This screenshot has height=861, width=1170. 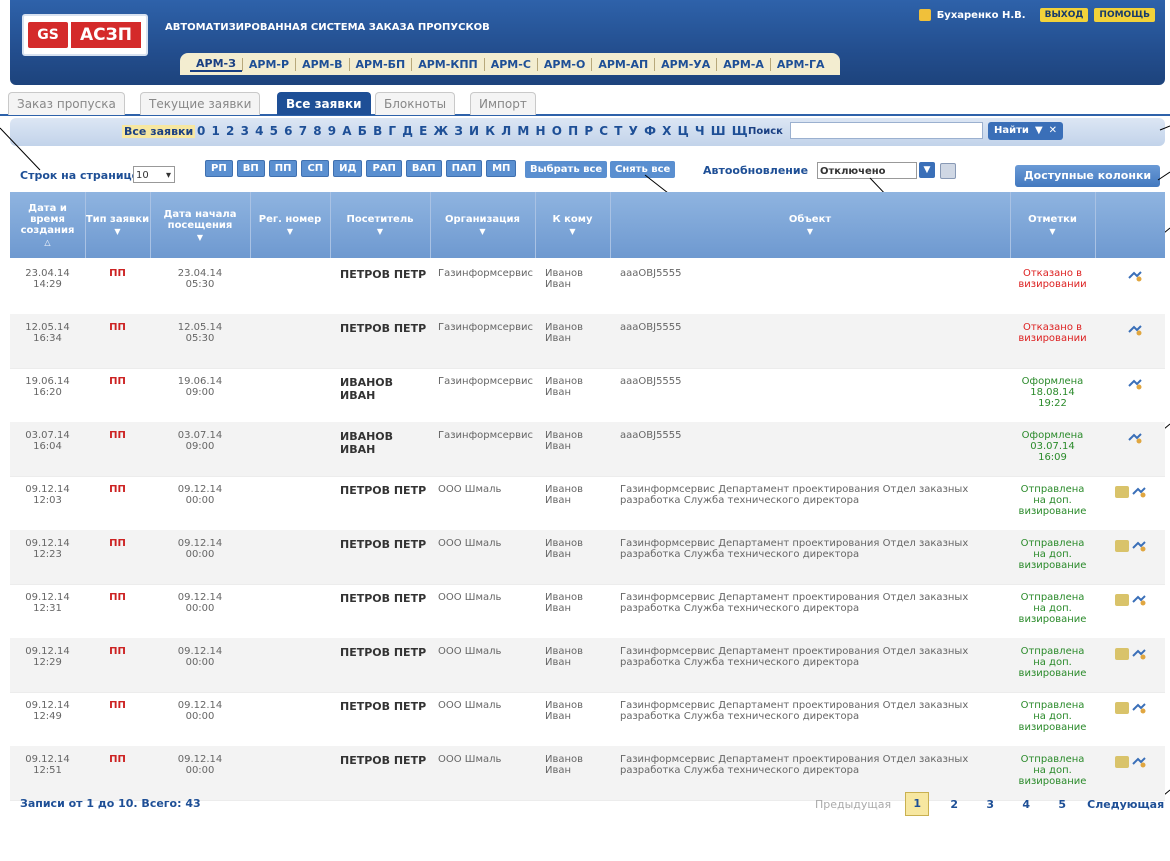 I want to click on app-logo: GS АСЗП, so click(x=85, y=35).